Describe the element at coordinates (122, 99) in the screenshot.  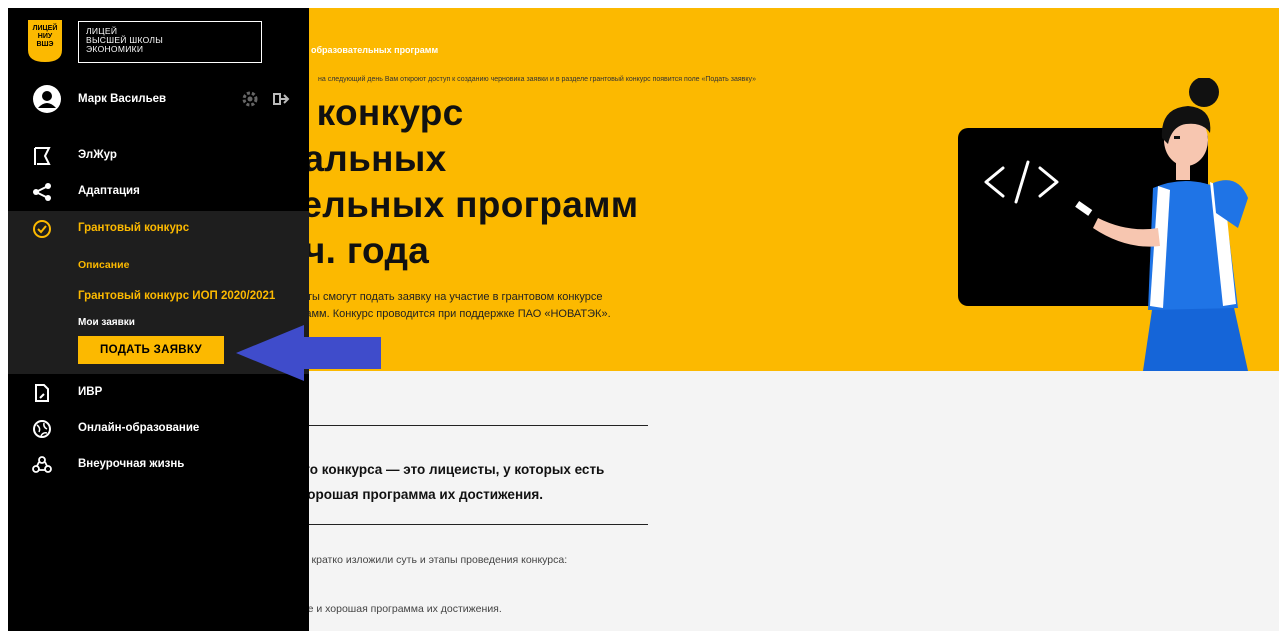
I see `user-name: Марк Васильев` at that location.